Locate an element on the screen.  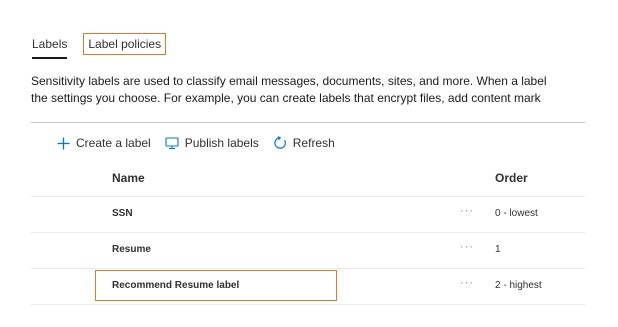
refresh-text: Refresh is located at coordinates (313, 143).